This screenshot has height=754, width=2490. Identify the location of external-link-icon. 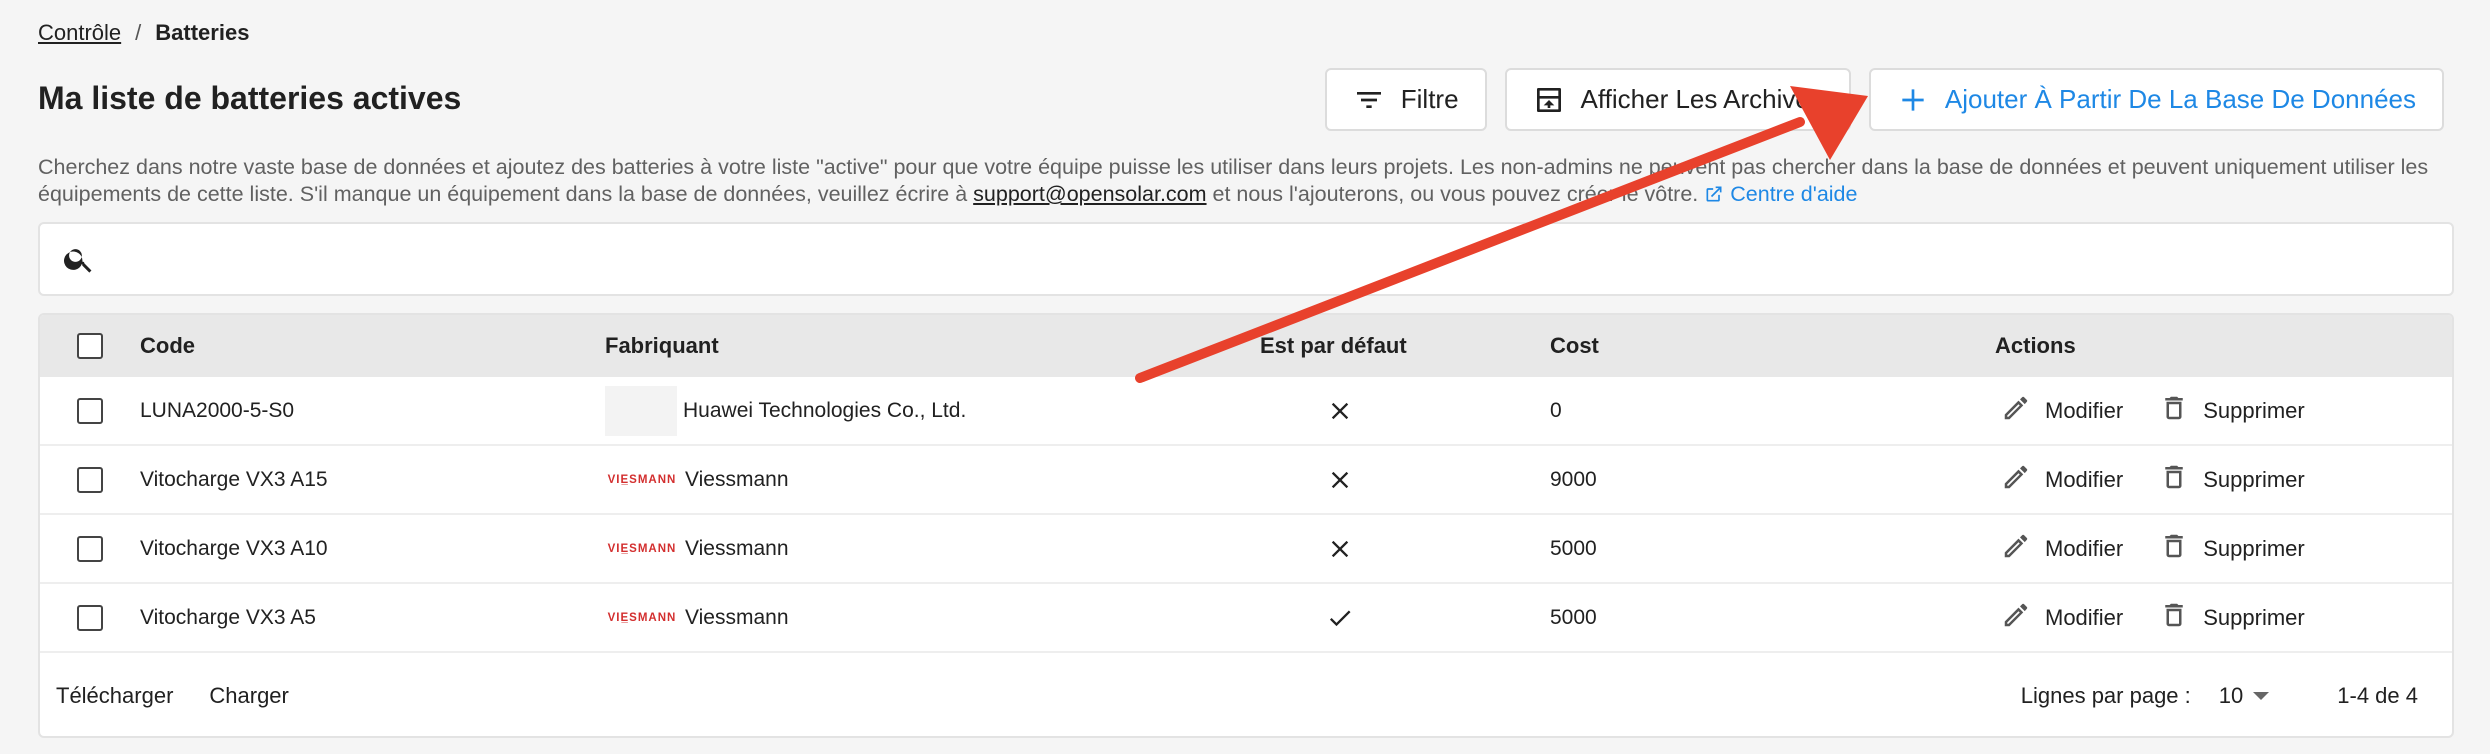
(1714, 194).